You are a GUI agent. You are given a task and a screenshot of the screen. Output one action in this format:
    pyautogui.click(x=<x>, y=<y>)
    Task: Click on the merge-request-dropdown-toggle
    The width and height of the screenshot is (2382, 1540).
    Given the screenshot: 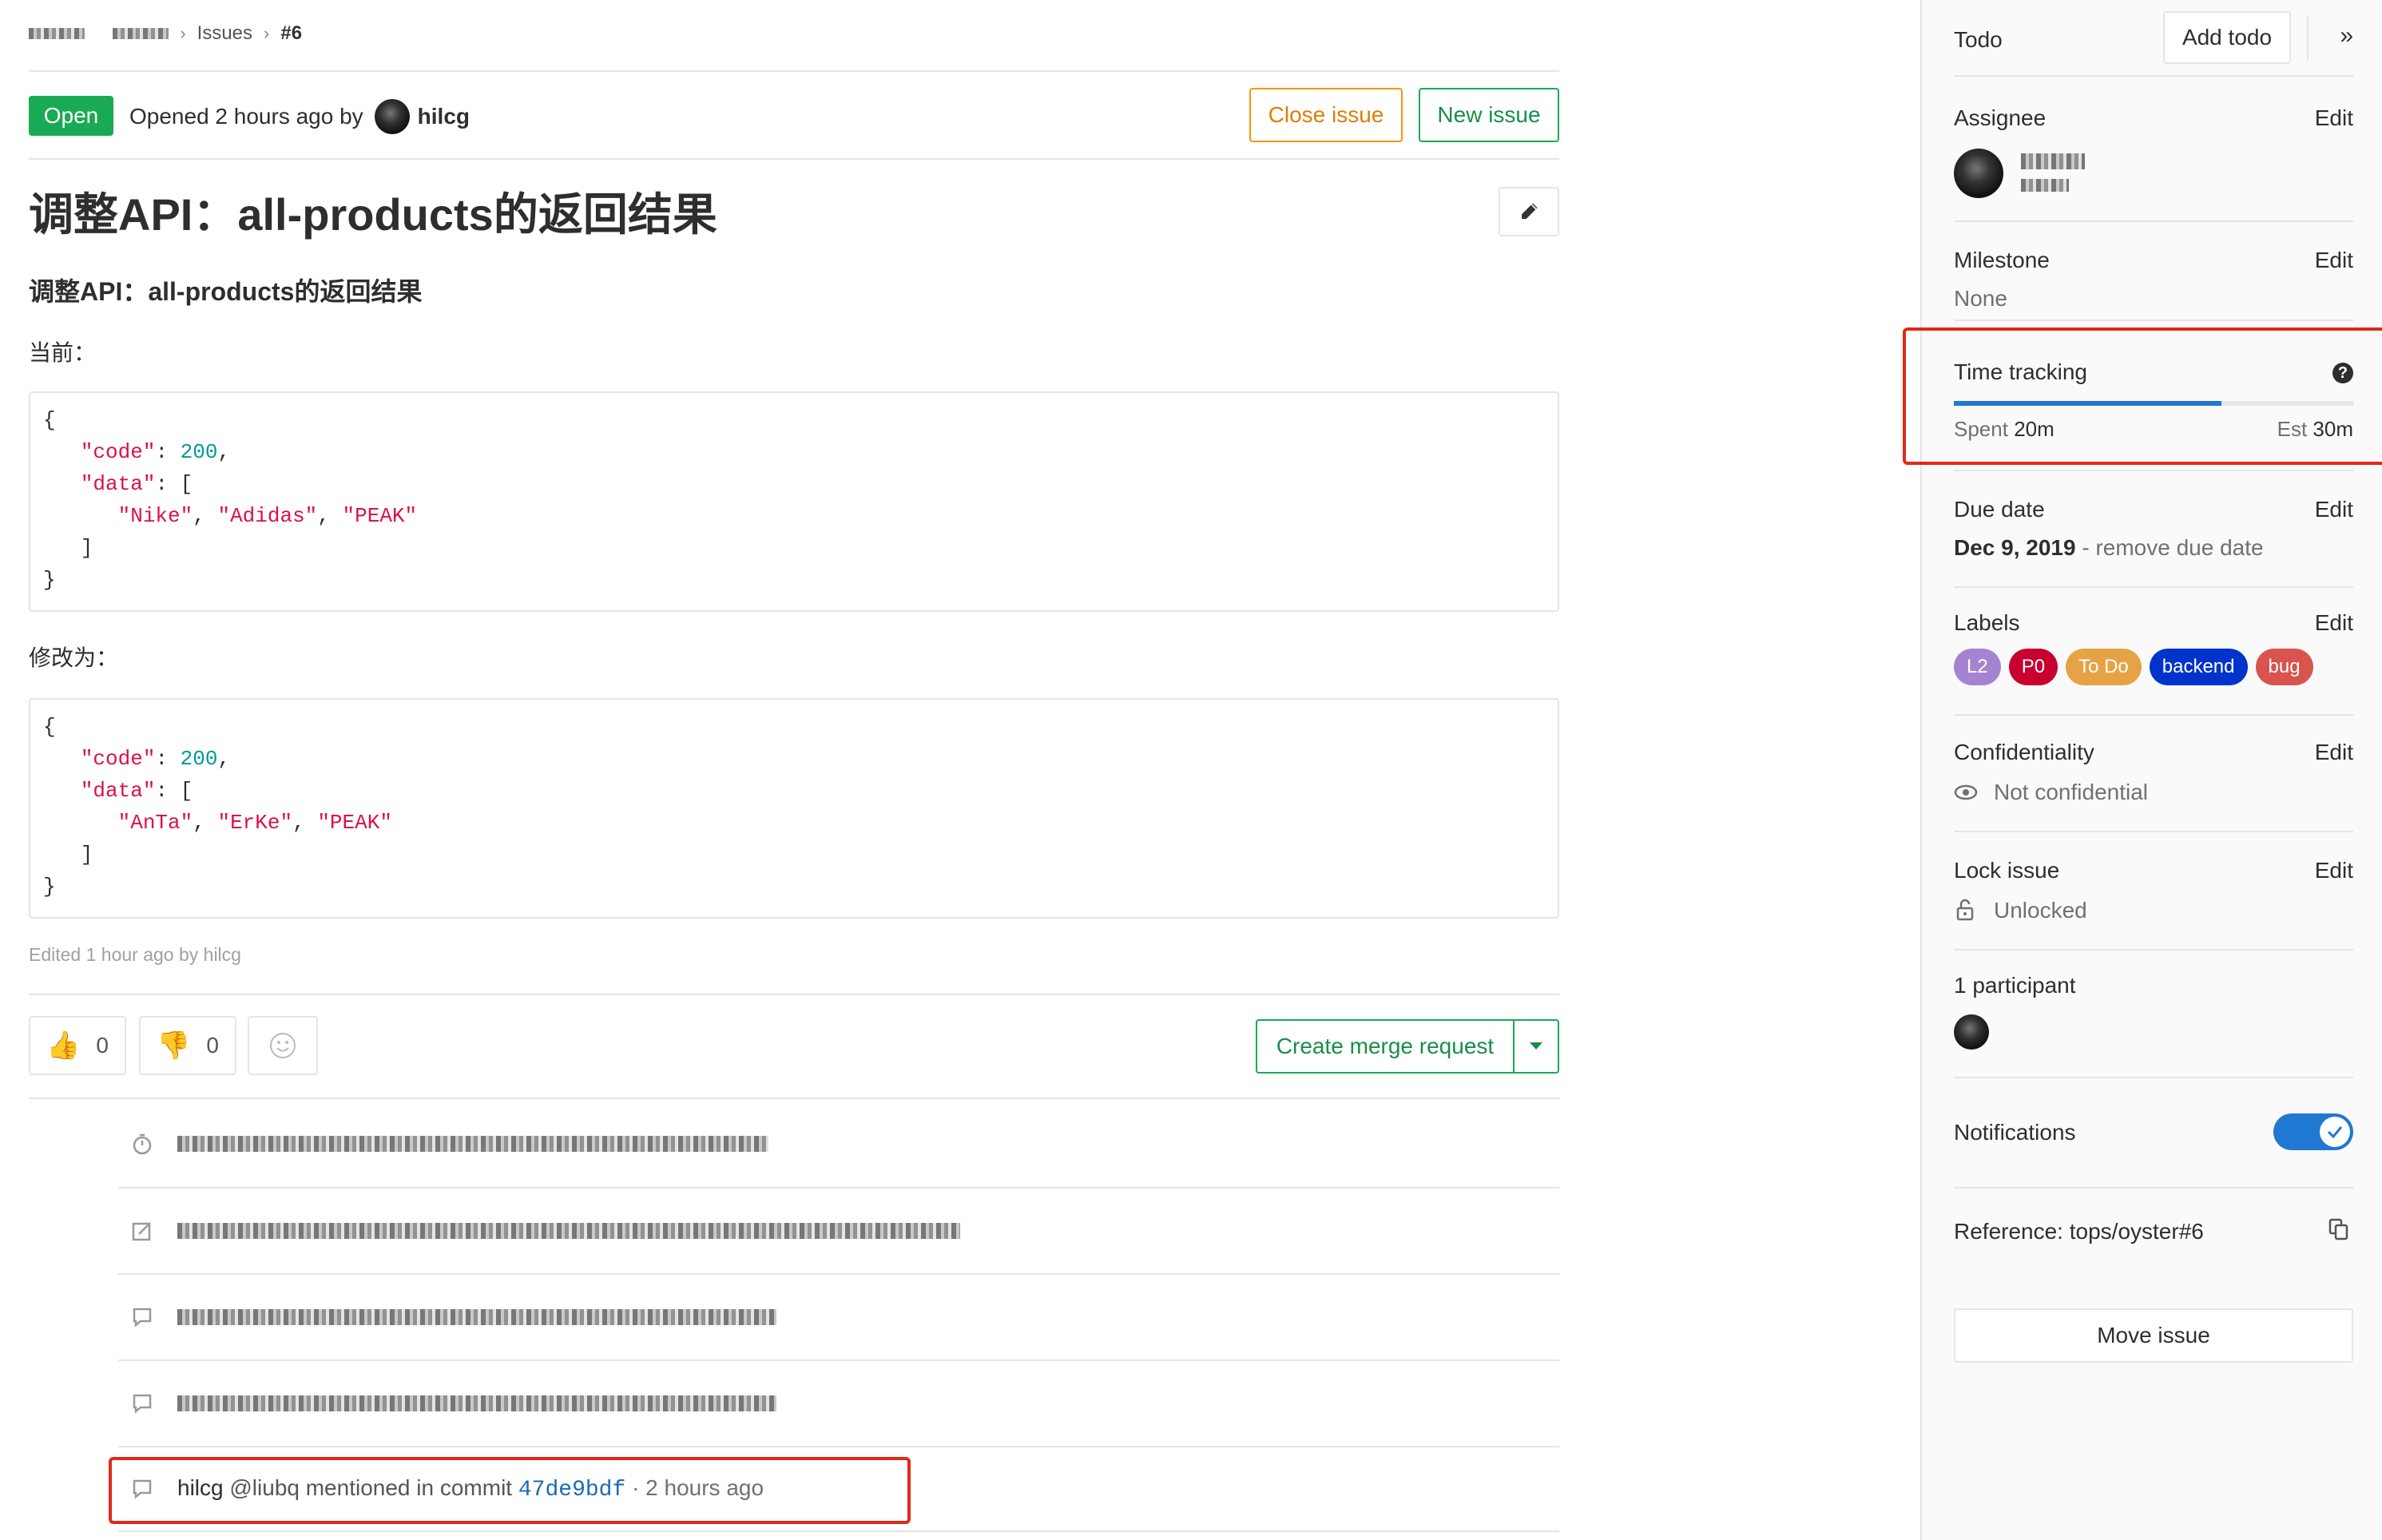 What is the action you would take?
    pyautogui.click(x=1536, y=1047)
    